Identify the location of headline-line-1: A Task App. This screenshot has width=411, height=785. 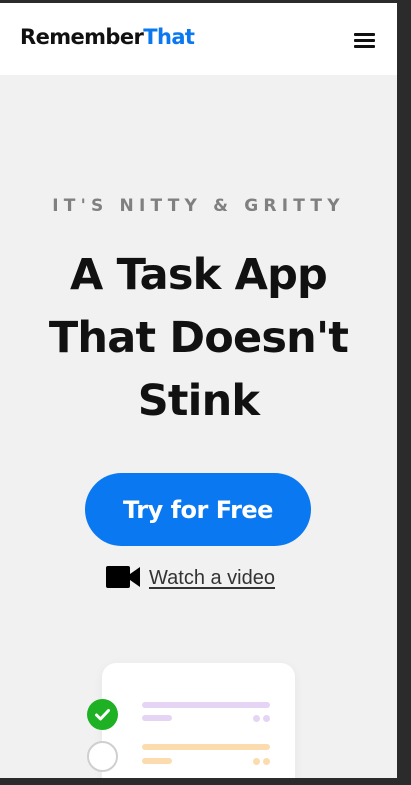
(198, 275).